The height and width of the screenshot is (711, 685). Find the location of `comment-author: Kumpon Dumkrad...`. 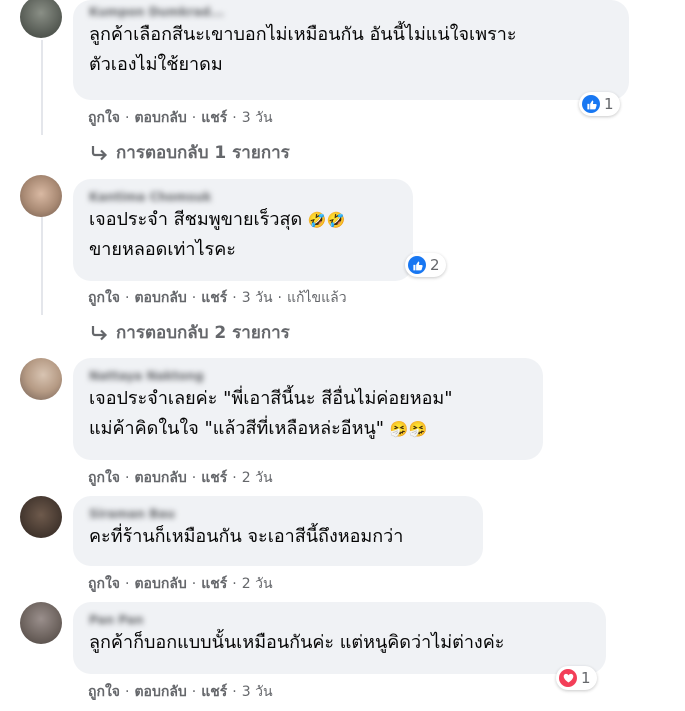

comment-author: Kumpon Dumkrad... is located at coordinates (352, 12).